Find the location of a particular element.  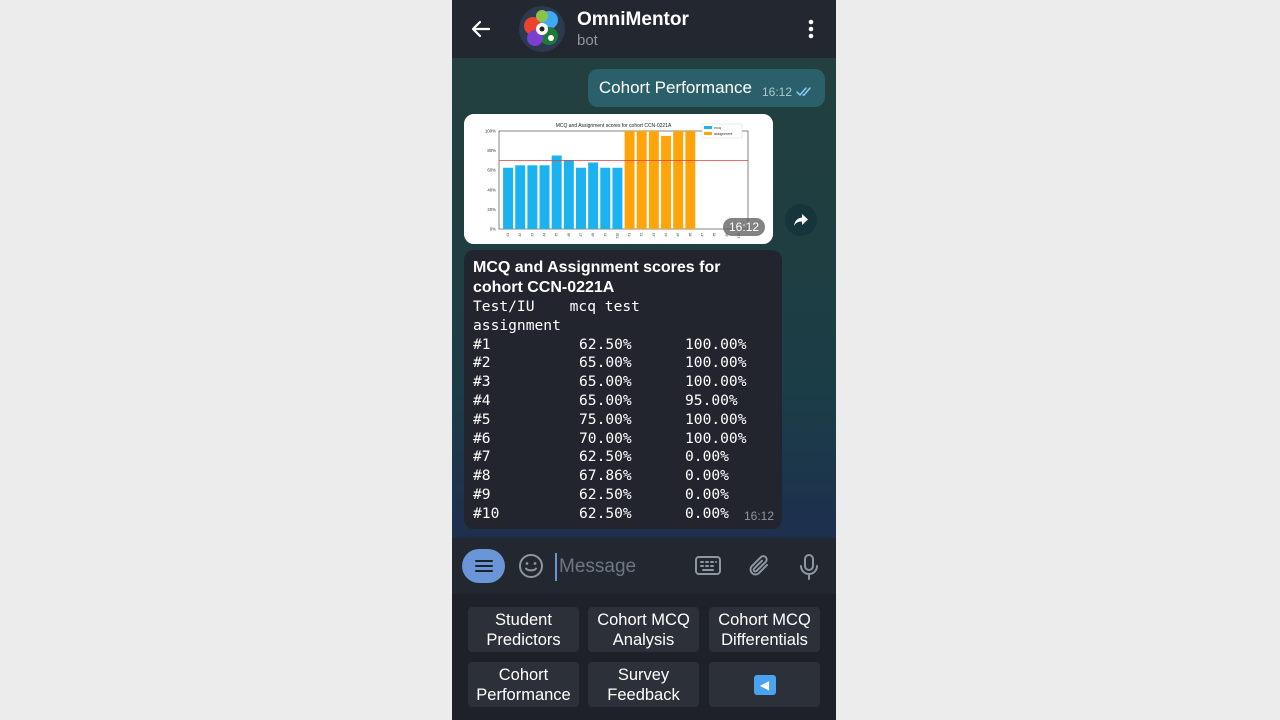

report-row: #6 70.00% 100.00% is located at coordinates (623, 439).